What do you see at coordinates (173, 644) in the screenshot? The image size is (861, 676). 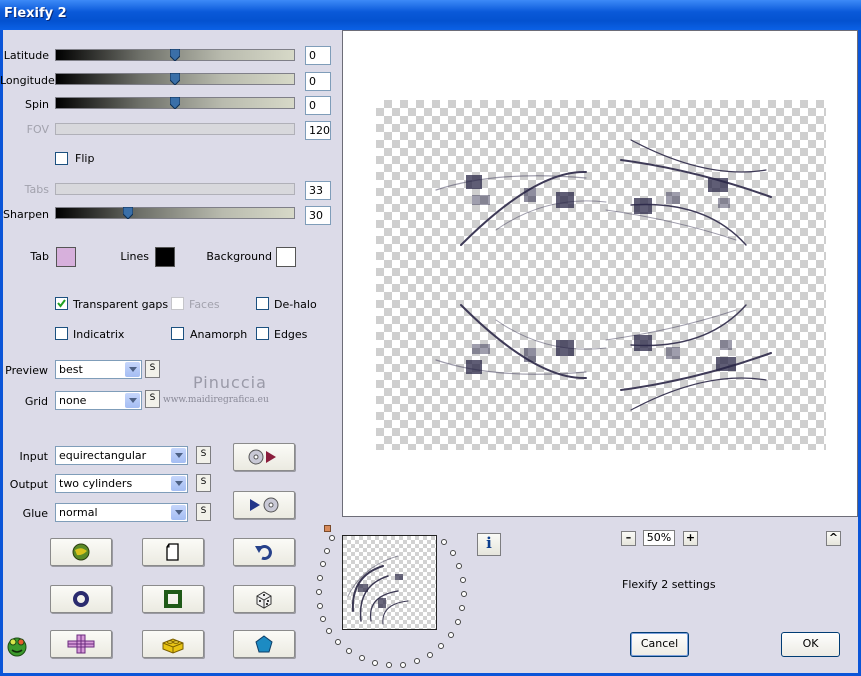 I see `brick-button` at bounding box center [173, 644].